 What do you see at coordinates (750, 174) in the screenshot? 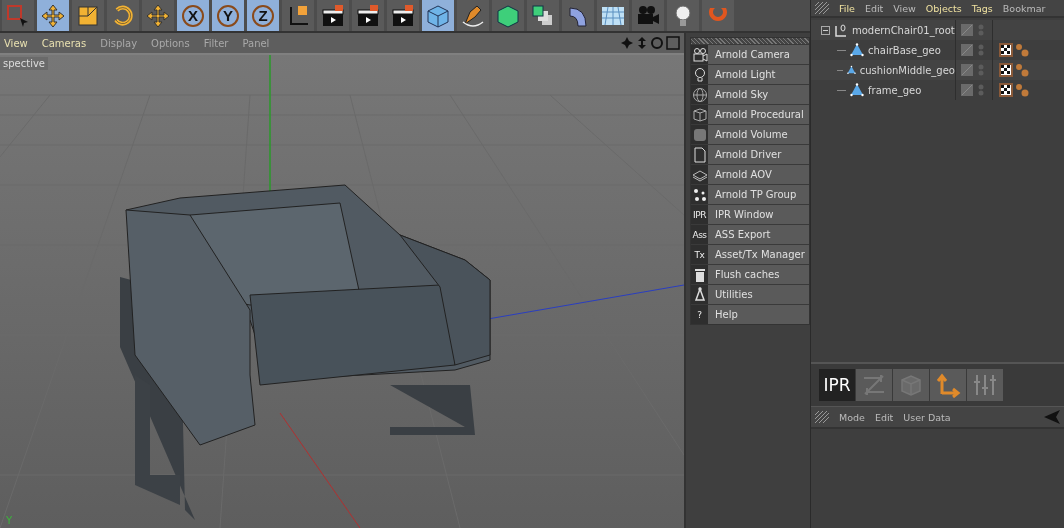
I see `arnold-menu-item: Arnold AOV` at bounding box center [750, 174].